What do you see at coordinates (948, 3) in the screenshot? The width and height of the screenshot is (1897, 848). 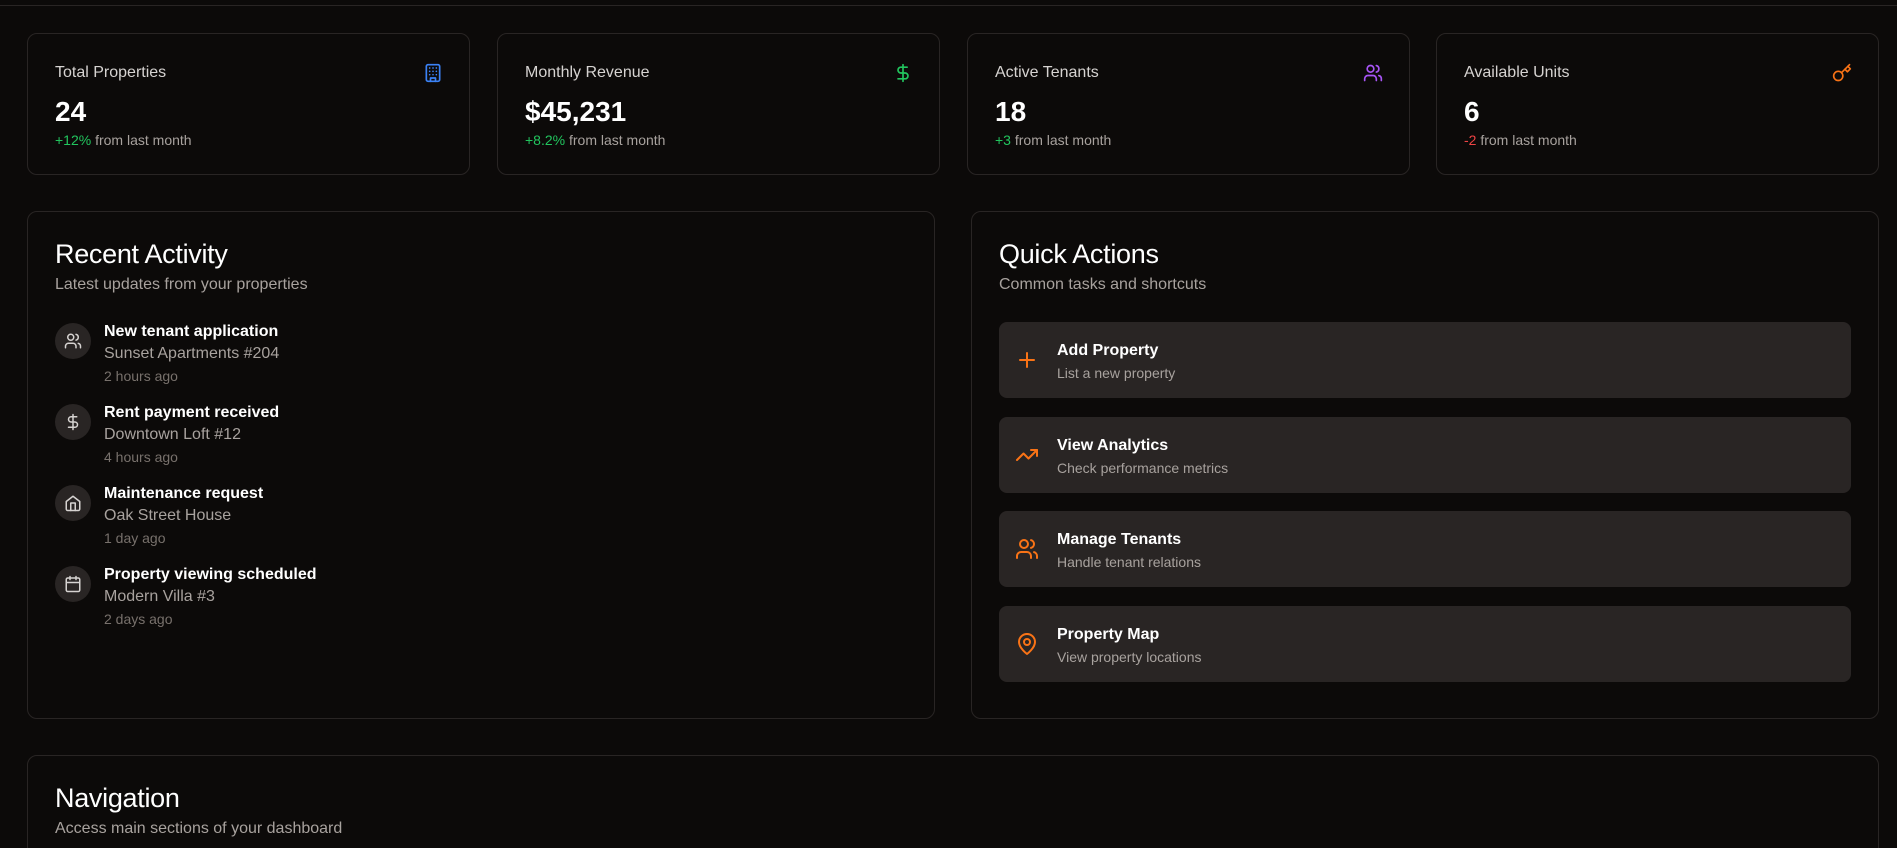 I see `header-divider` at bounding box center [948, 3].